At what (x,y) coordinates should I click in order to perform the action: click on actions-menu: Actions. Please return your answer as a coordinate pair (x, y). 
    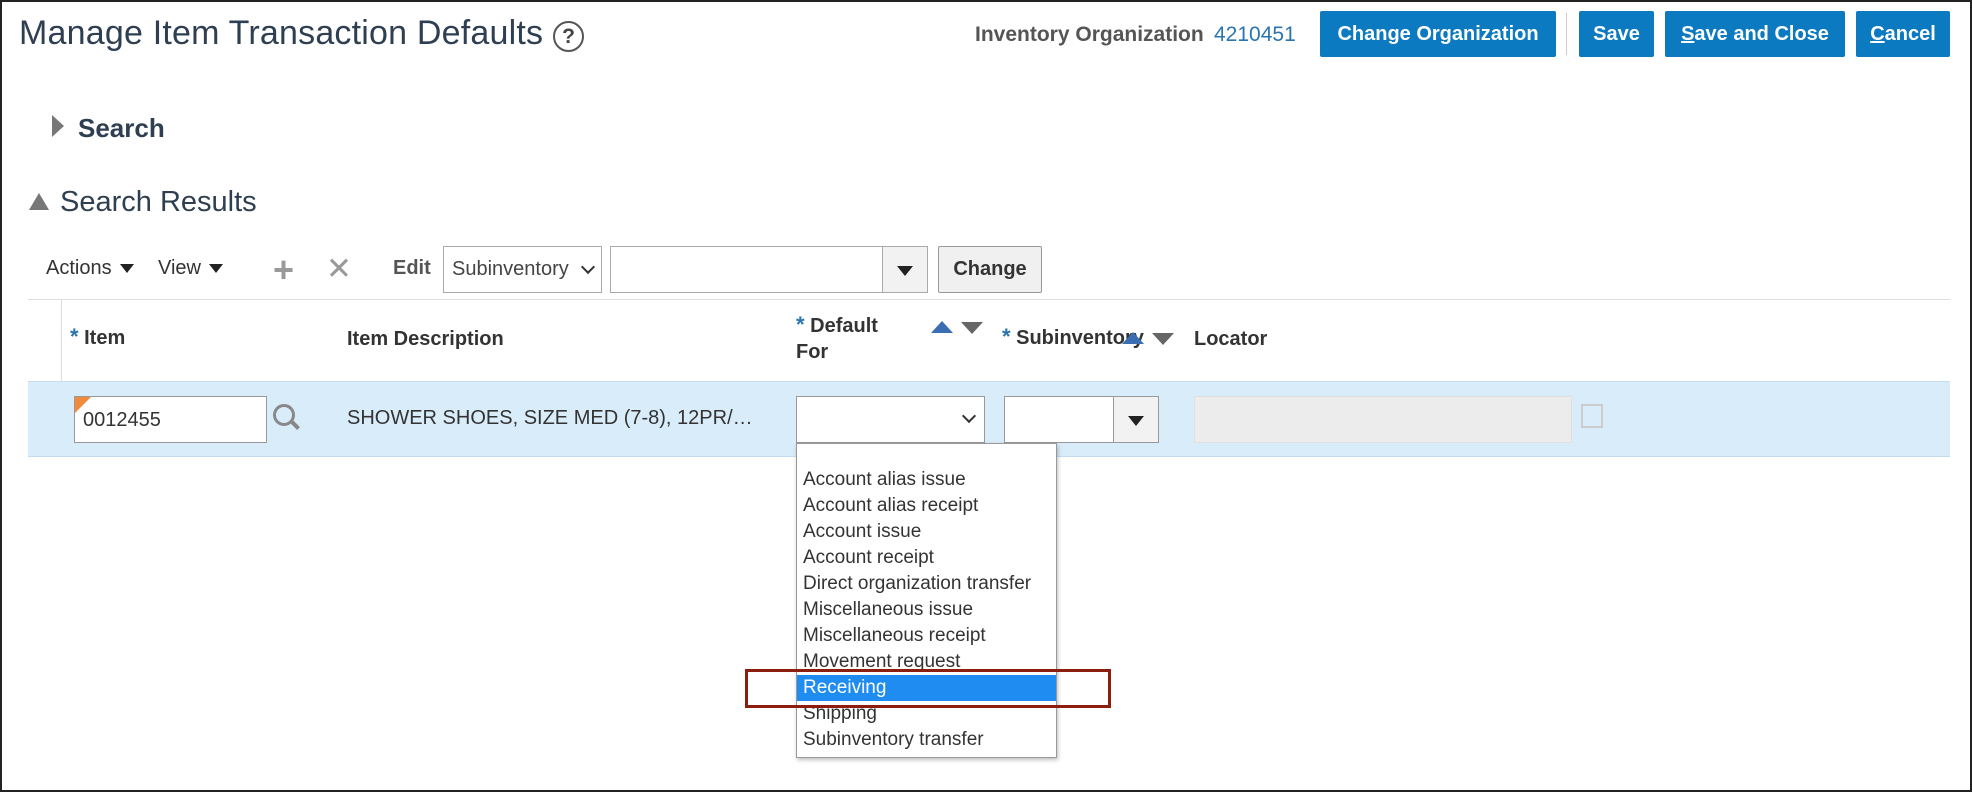
    Looking at the image, I should click on (90, 268).